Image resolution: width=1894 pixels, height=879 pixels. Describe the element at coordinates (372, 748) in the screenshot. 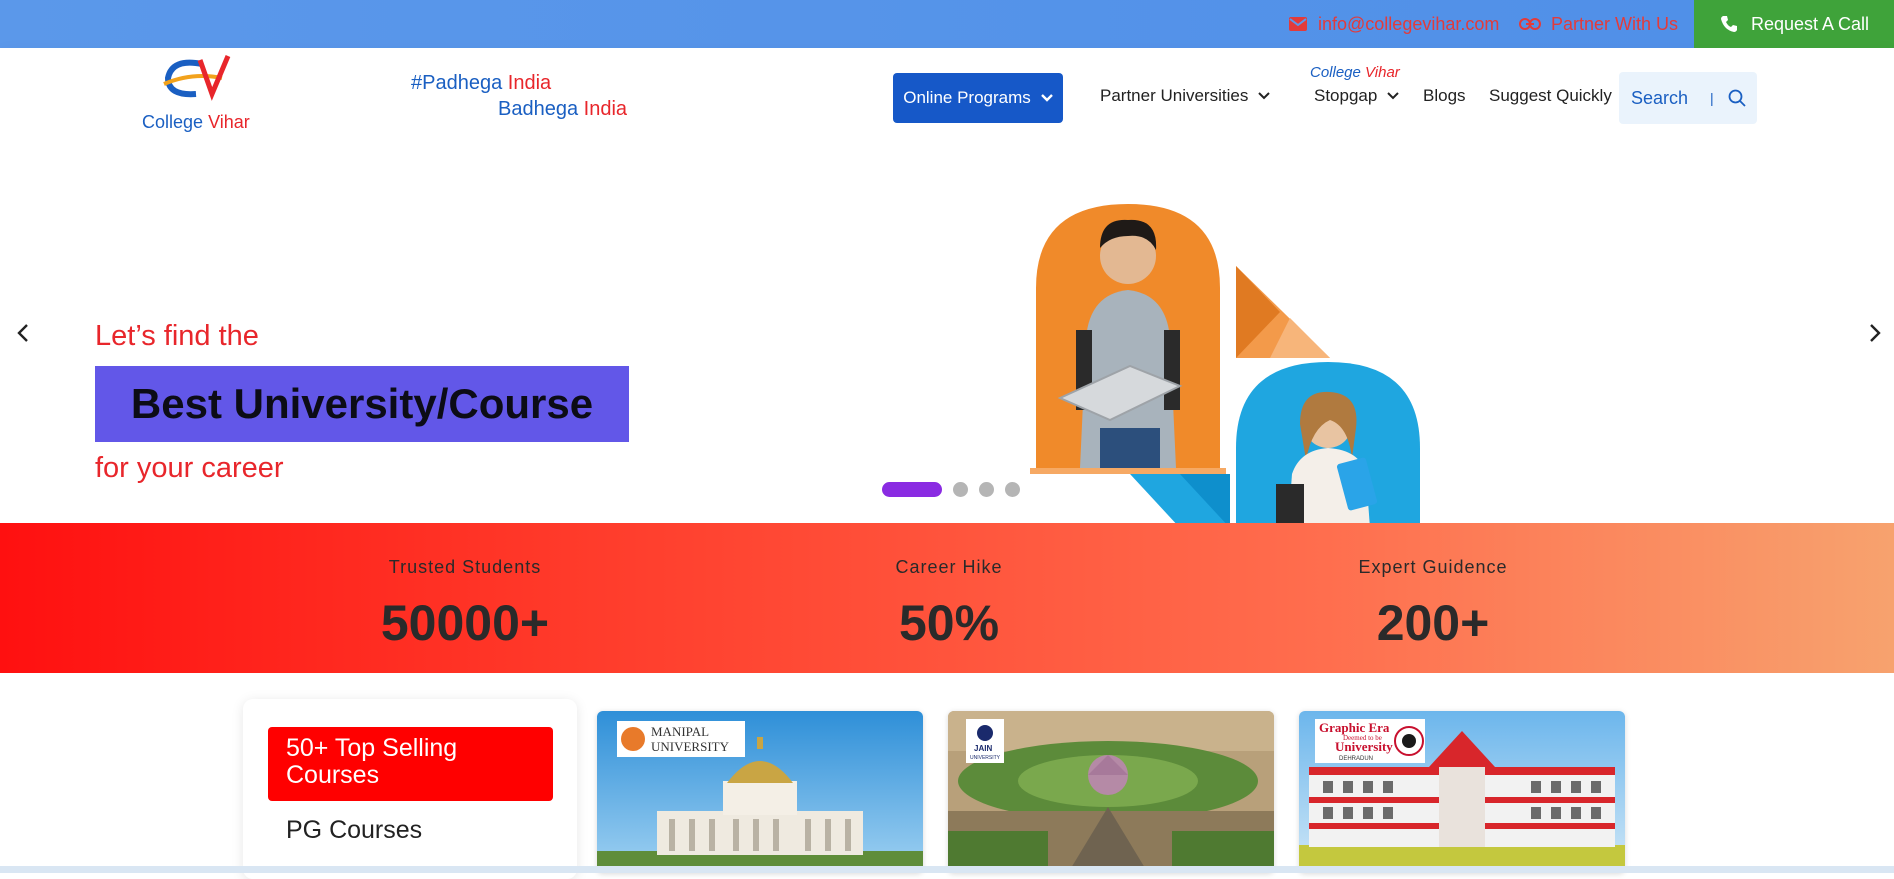

I see `top-selling-line-1: 50+ Top Selling` at that location.